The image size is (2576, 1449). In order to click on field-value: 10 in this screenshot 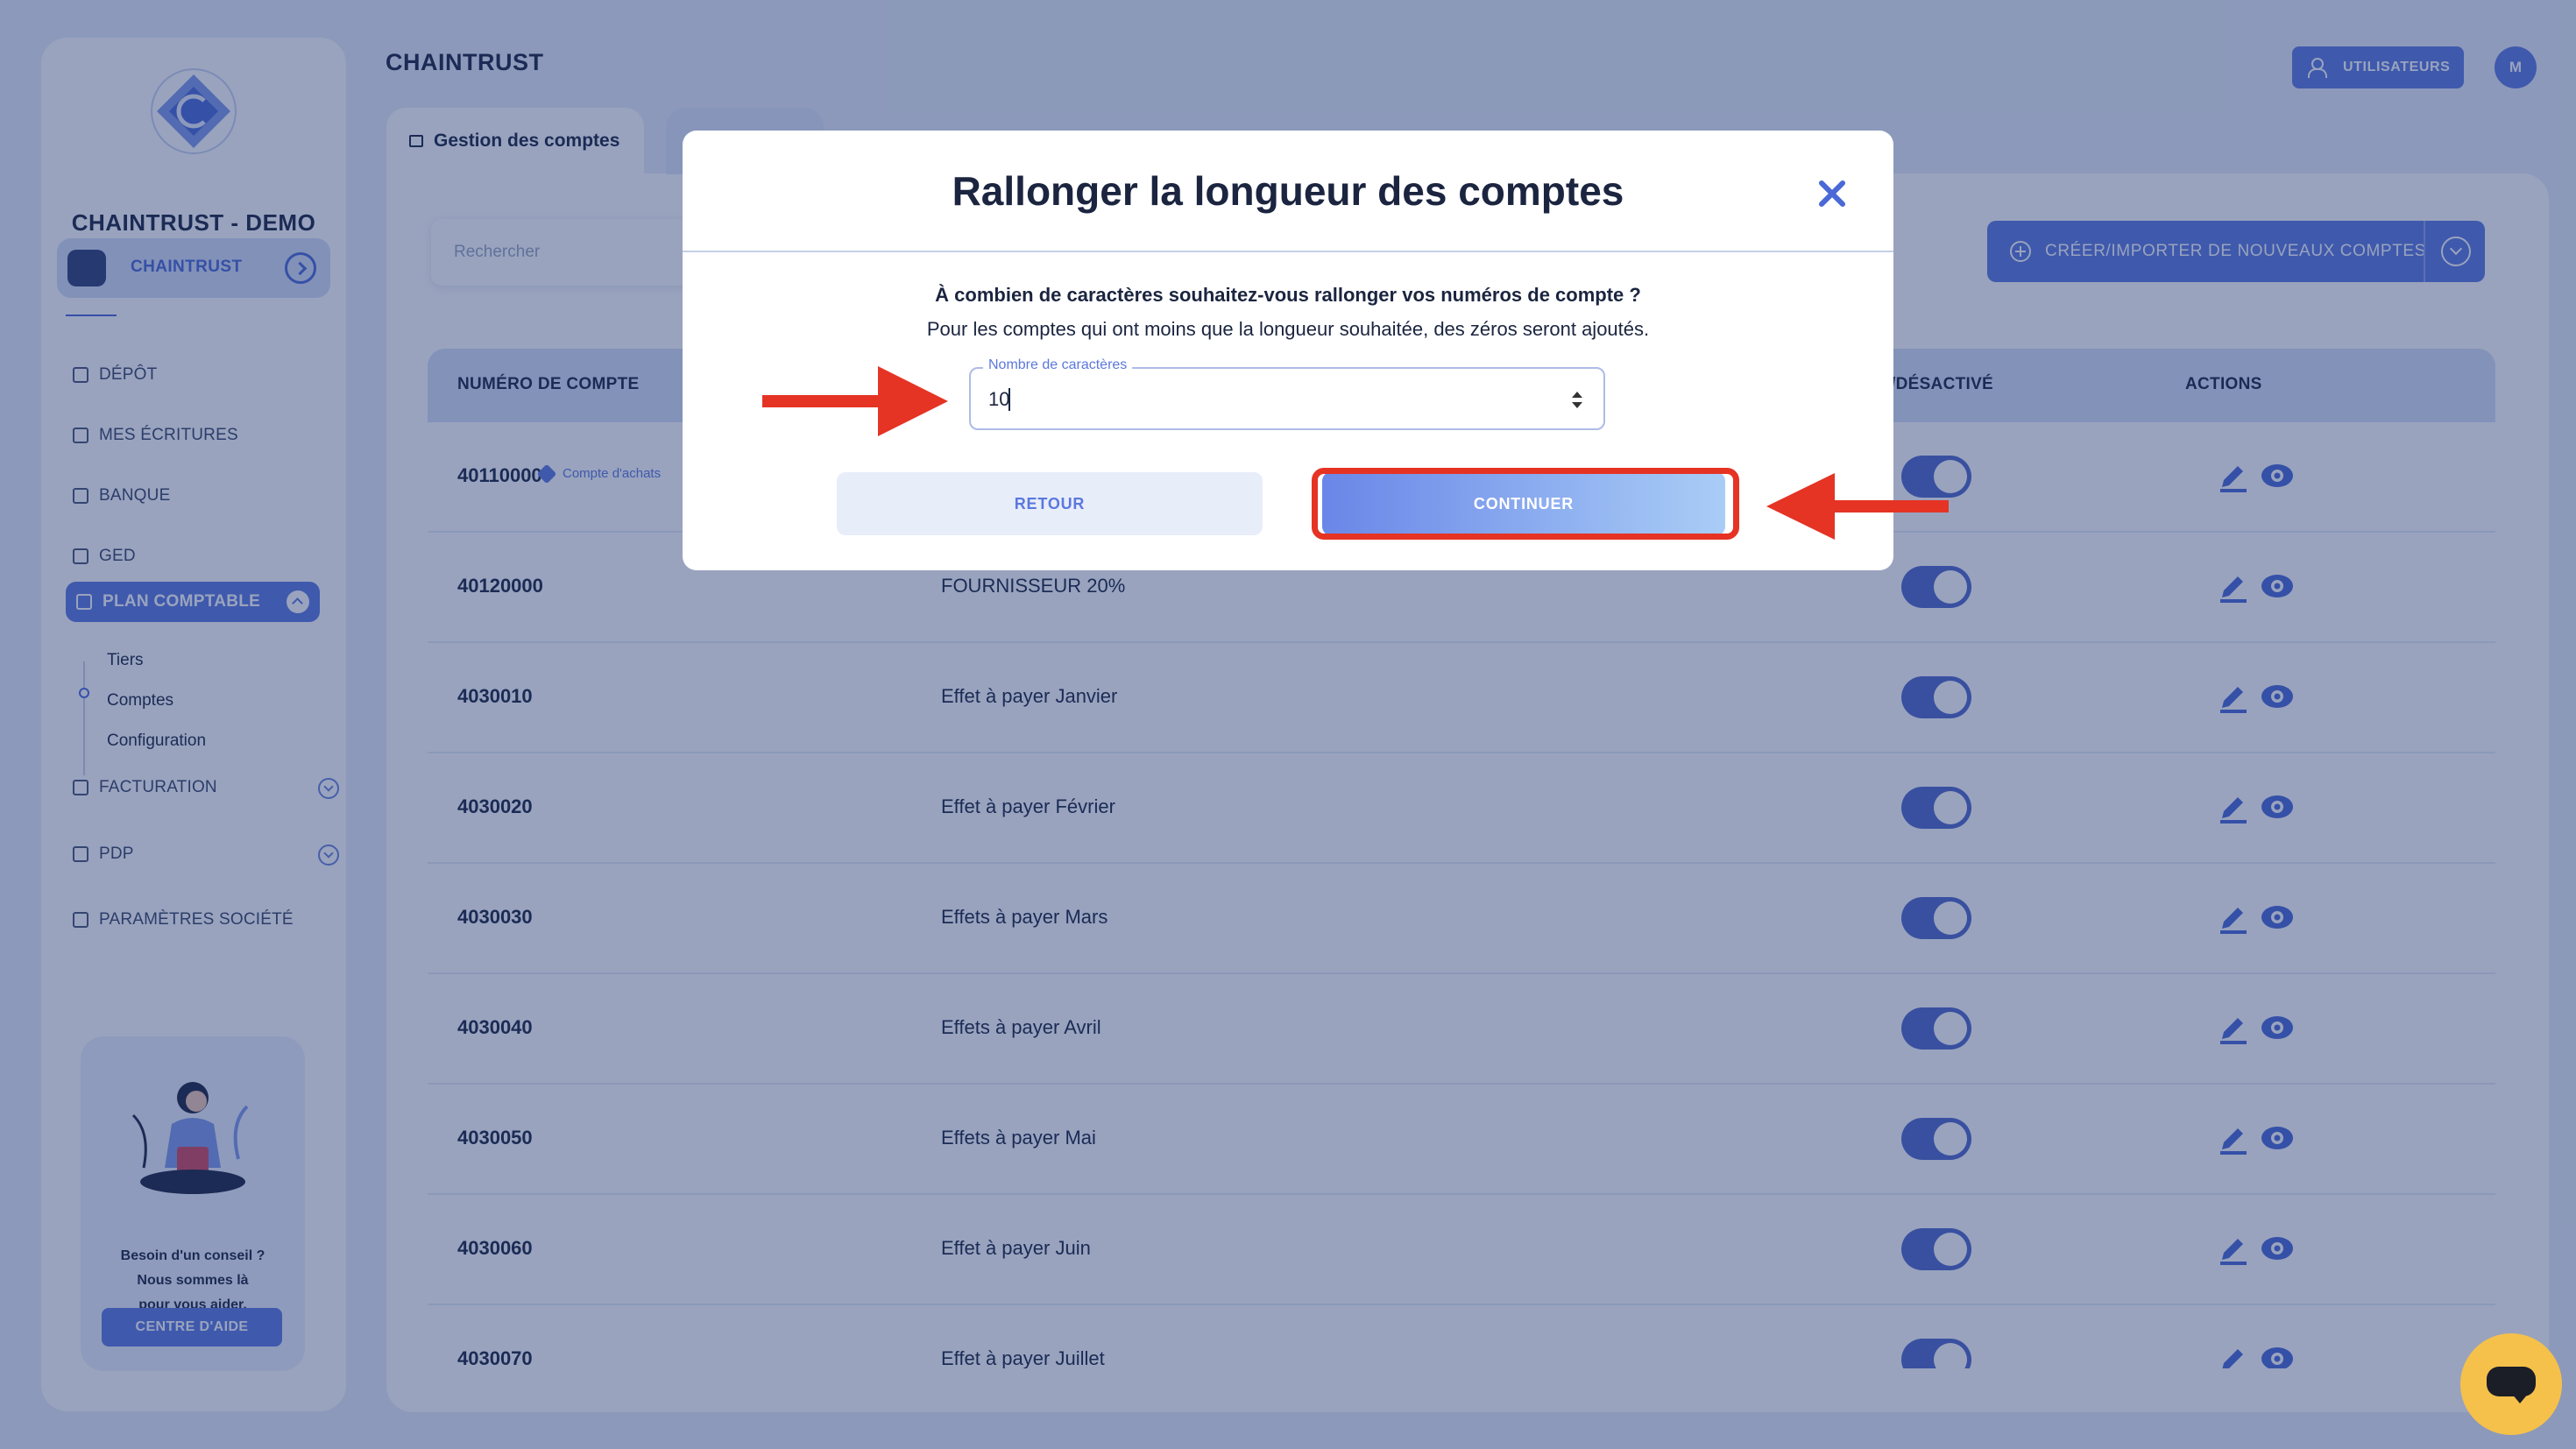, I will do `click(998, 400)`.